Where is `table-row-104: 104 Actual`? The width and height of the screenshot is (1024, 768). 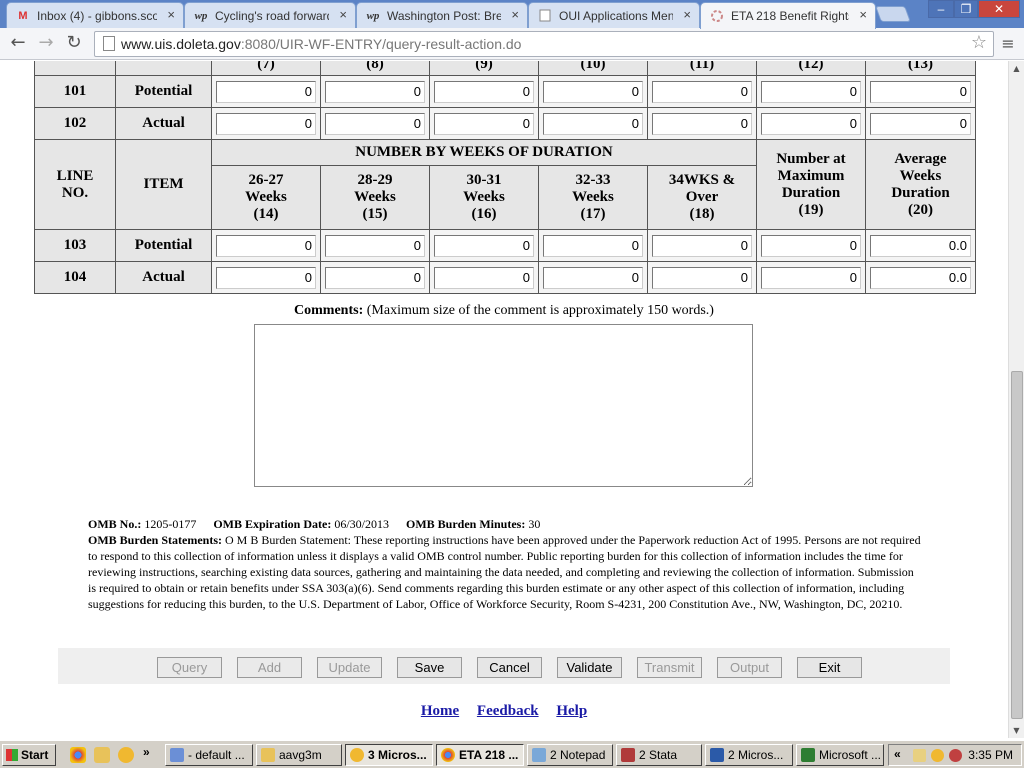
table-row-104: 104 Actual is located at coordinates (505, 277).